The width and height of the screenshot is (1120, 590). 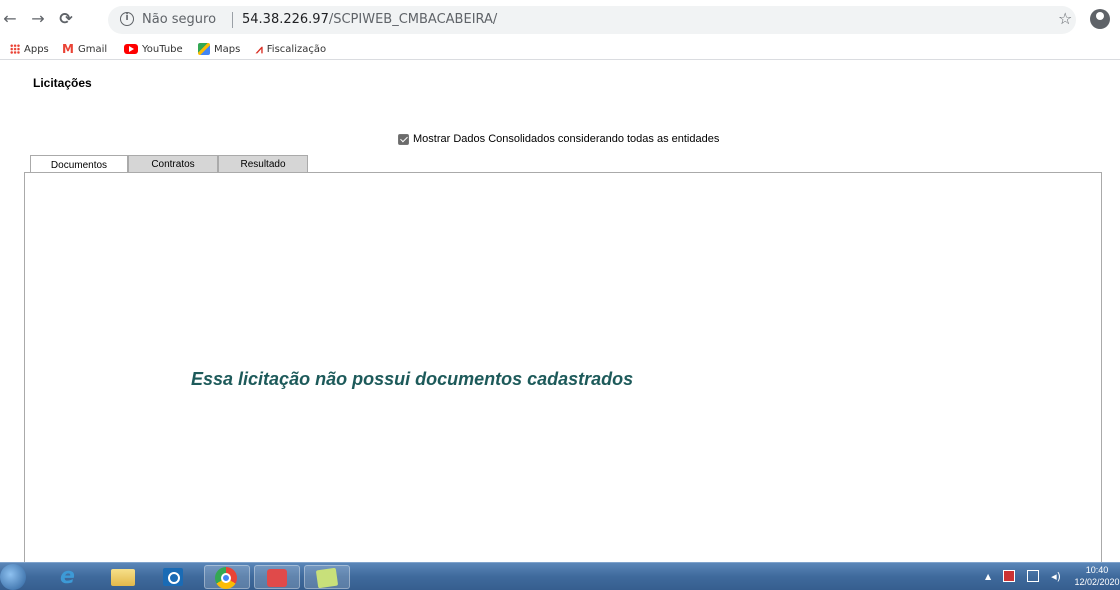 What do you see at coordinates (259, 48) in the screenshot?
I see `fiscalizacao-icon: ⩘` at bounding box center [259, 48].